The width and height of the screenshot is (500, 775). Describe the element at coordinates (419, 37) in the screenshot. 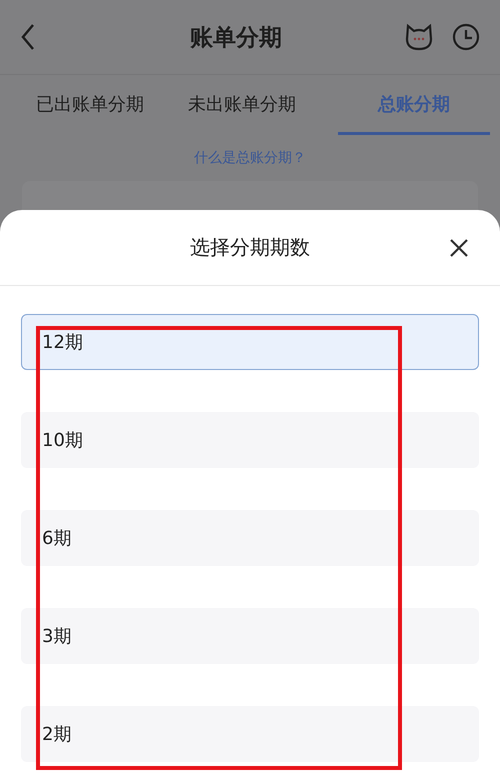

I see `cat-icon` at that location.